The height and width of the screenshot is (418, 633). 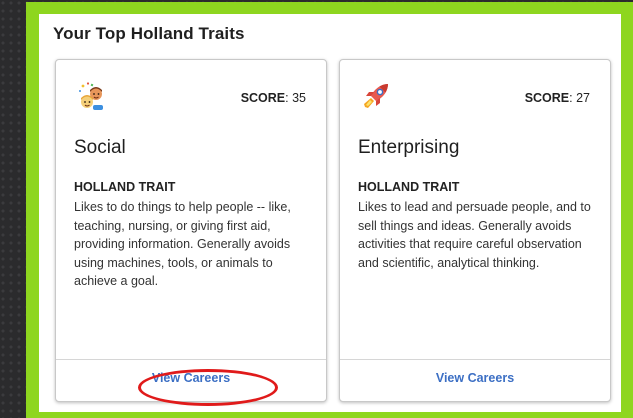 I want to click on score: SCORE: 27, so click(x=557, y=98).